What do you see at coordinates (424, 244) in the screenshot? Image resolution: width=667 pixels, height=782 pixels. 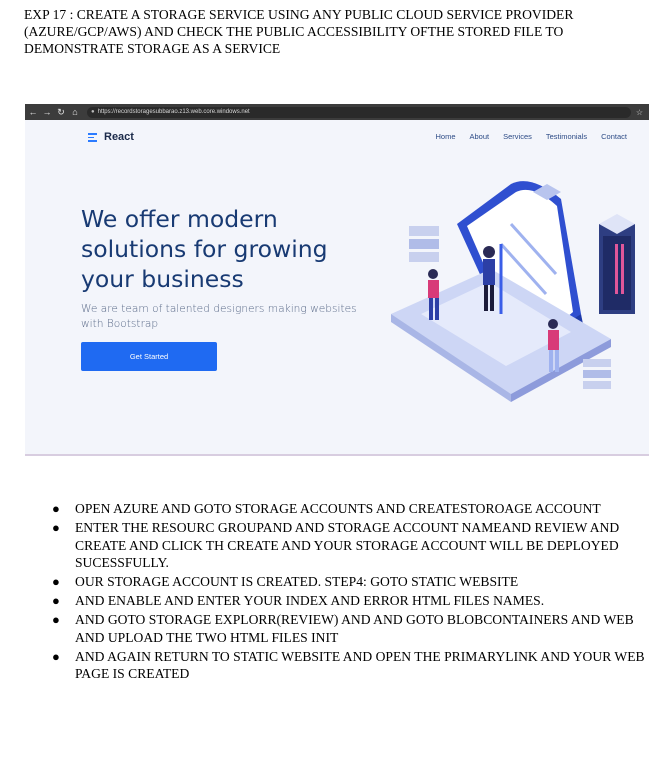 I see `database-stack-icon` at bounding box center [424, 244].